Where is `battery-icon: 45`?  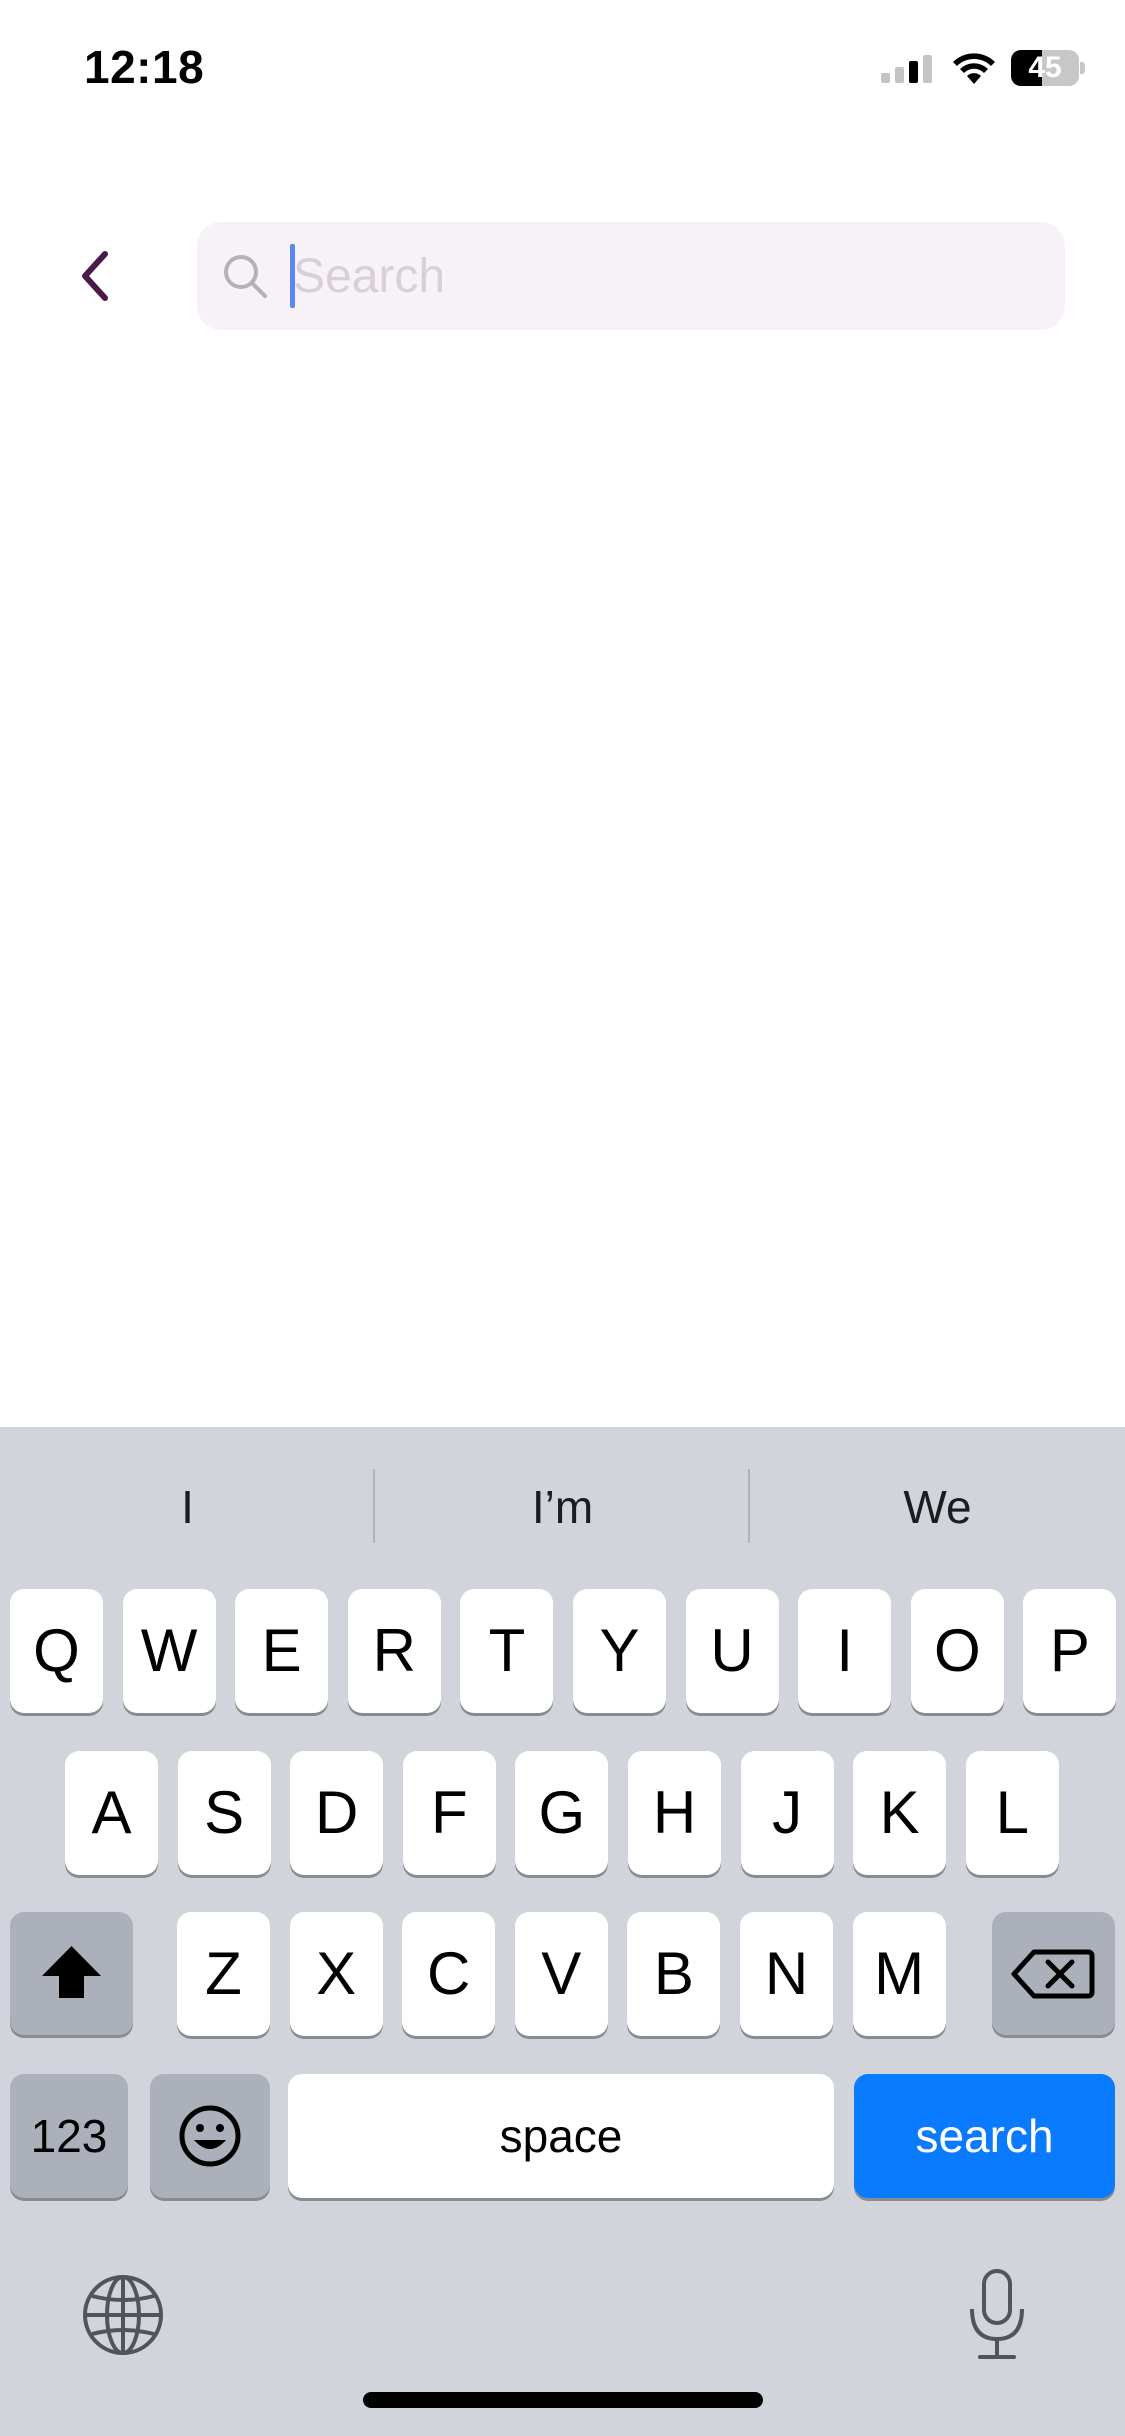 battery-icon: 45 is located at coordinates (1048, 68).